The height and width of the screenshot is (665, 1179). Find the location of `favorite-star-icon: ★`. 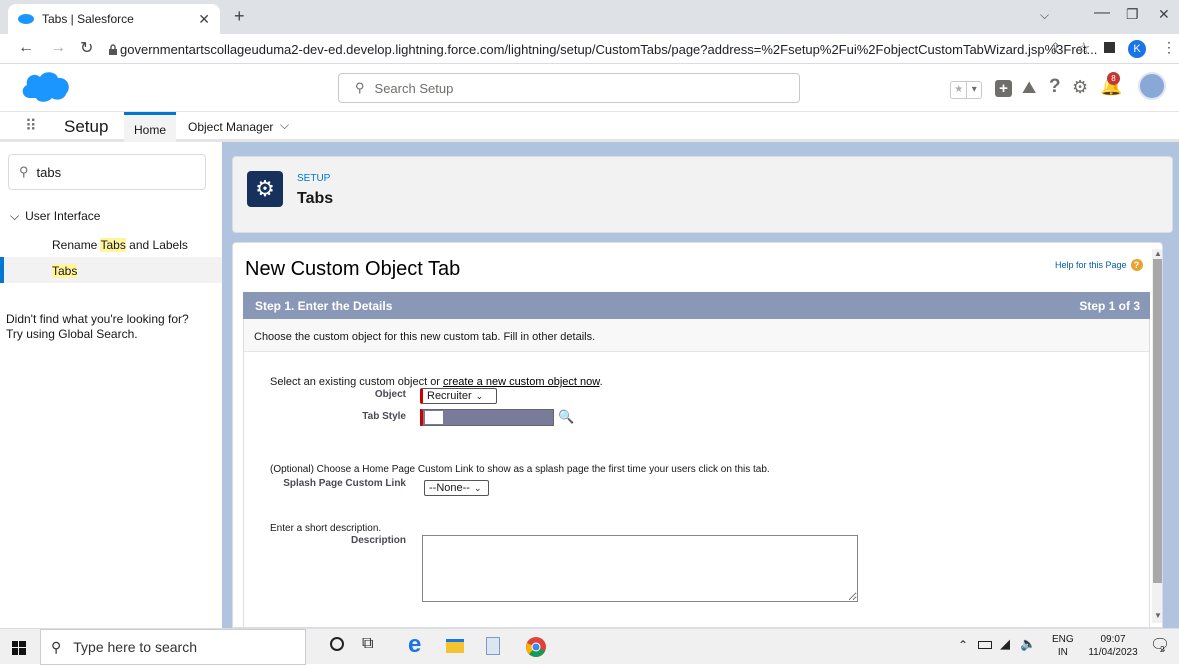

favorite-star-icon: ★ is located at coordinates (959, 89).